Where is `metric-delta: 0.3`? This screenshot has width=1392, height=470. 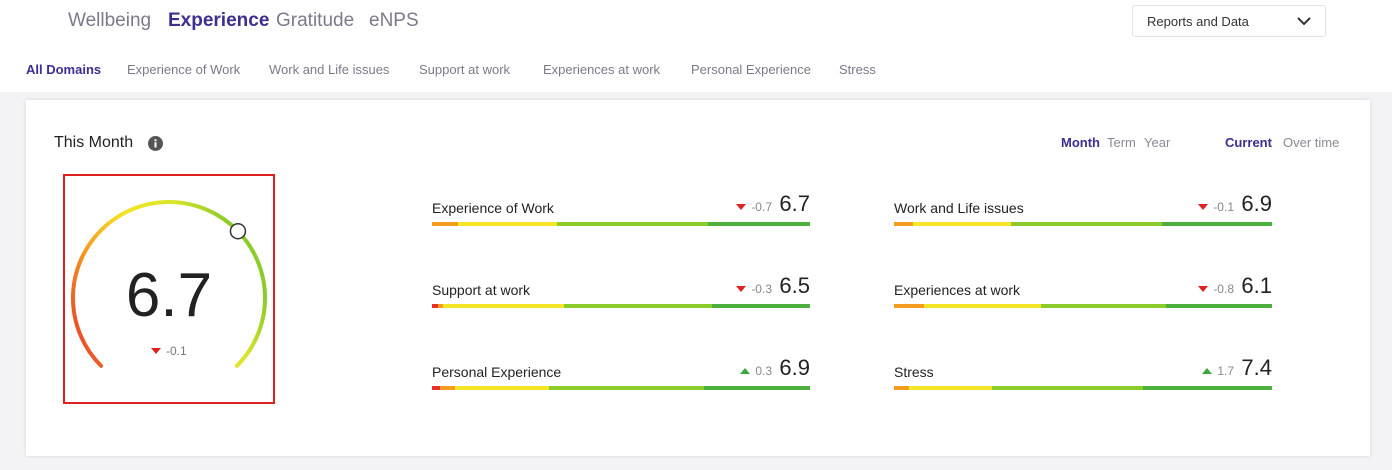
metric-delta: 0.3 is located at coordinates (756, 371).